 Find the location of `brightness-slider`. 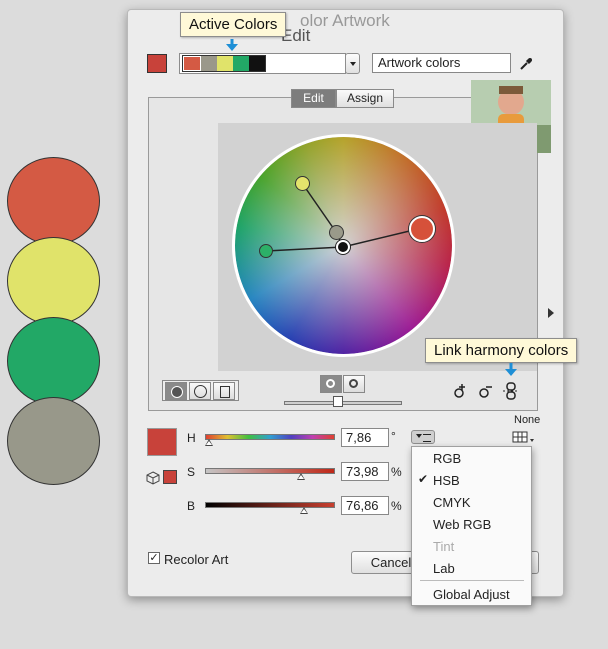

brightness-slider is located at coordinates (343, 403).